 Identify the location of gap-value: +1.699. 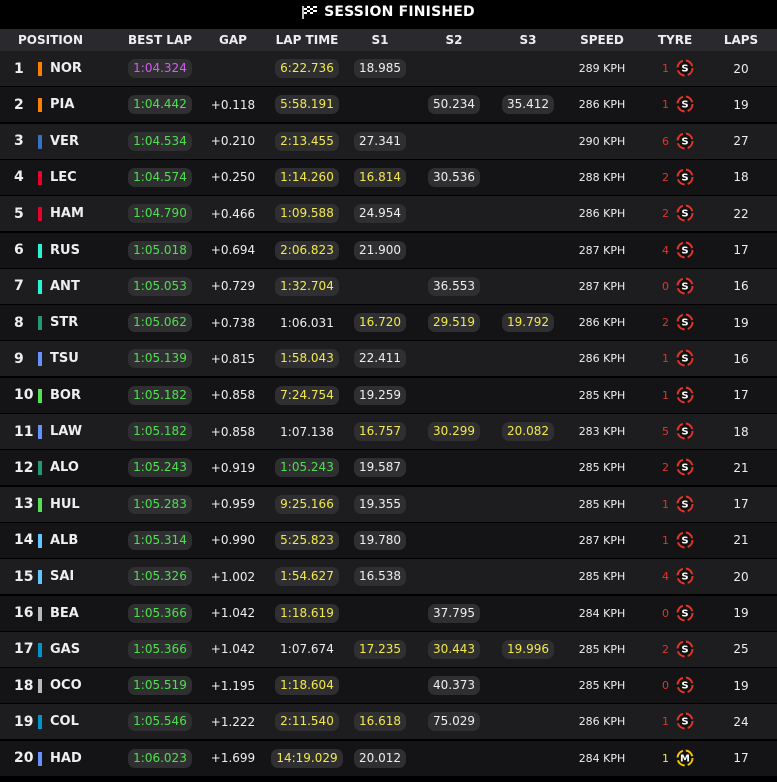
(233, 758).